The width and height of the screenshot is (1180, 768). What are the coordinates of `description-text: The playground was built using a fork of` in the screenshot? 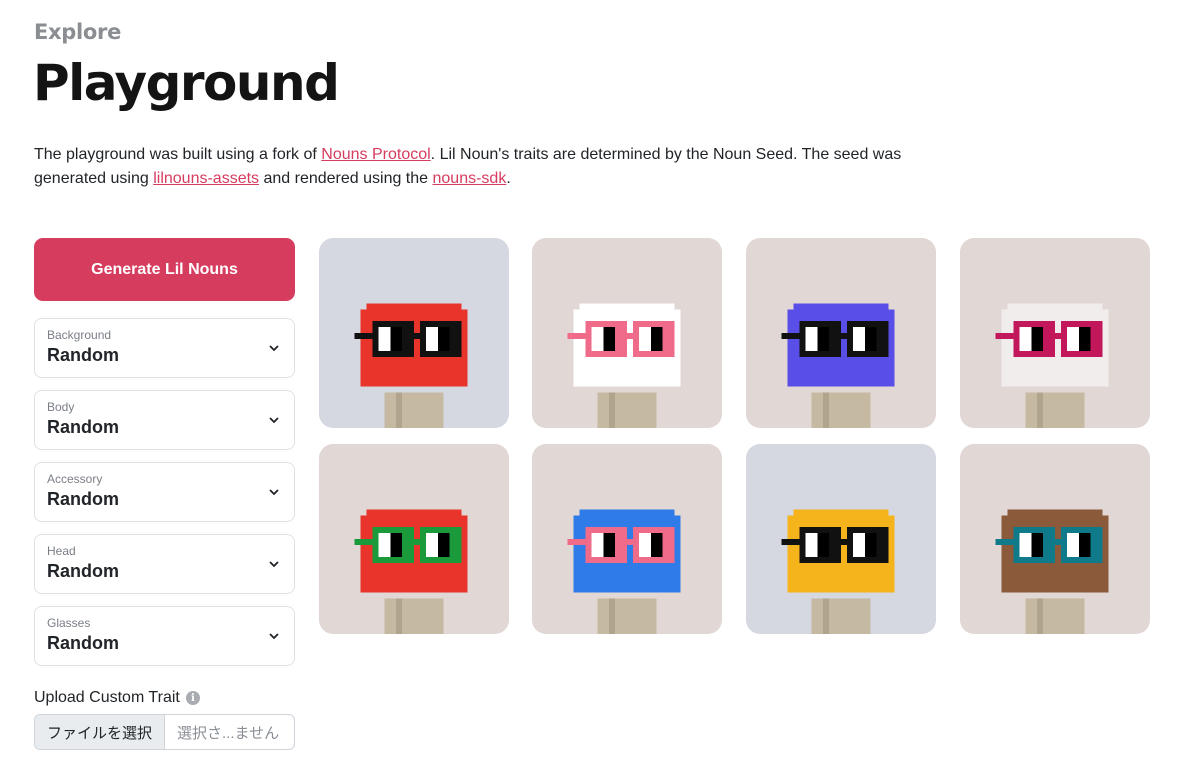 It's located at (178, 154).